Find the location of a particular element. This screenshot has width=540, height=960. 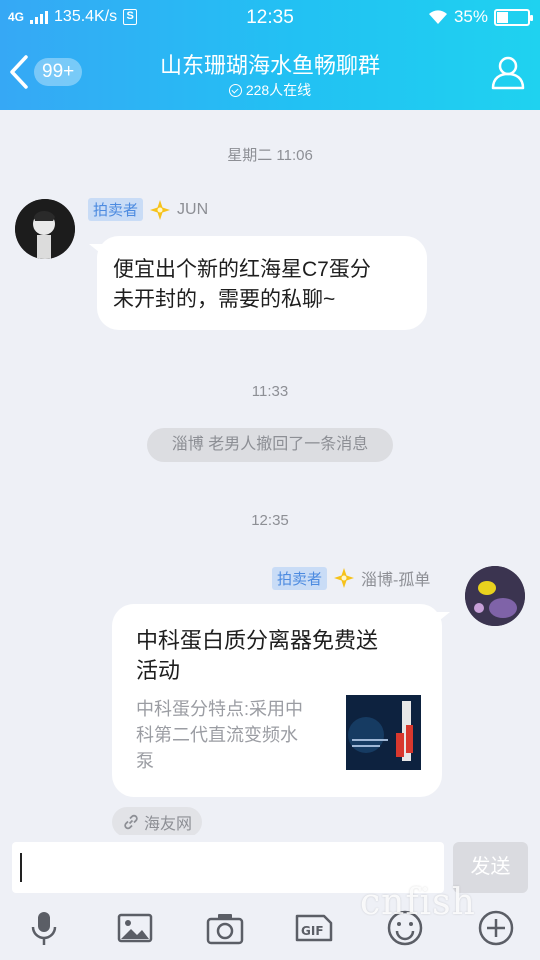

watermark: cnfish is located at coordinates (418, 902).